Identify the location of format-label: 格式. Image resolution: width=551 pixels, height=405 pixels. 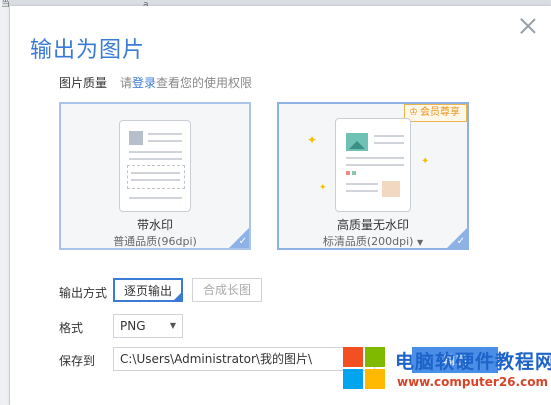
(71, 328).